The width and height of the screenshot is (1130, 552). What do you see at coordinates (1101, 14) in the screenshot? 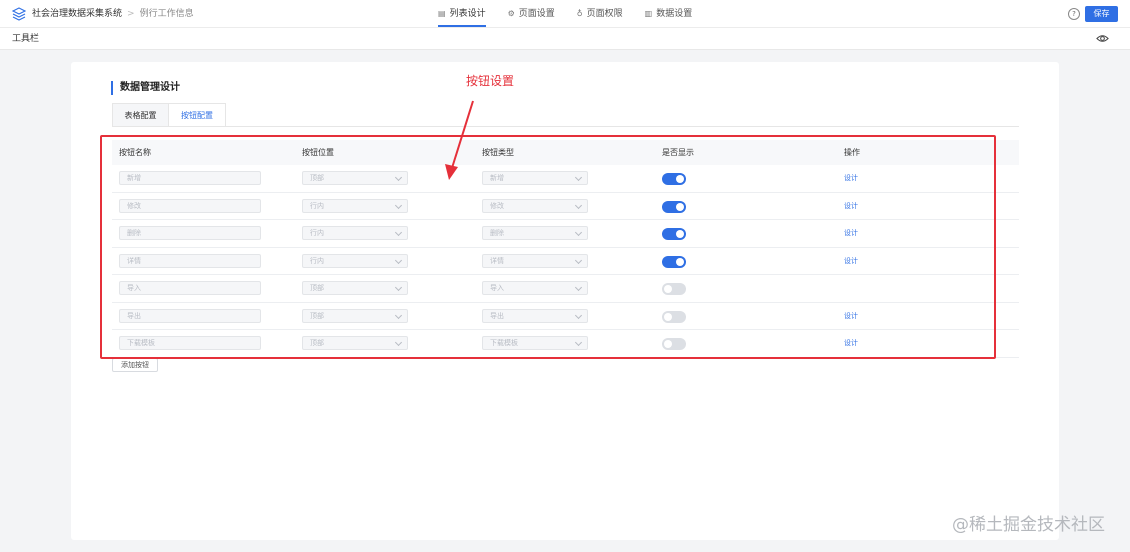
I see `save-button: 保存` at bounding box center [1101, 14].